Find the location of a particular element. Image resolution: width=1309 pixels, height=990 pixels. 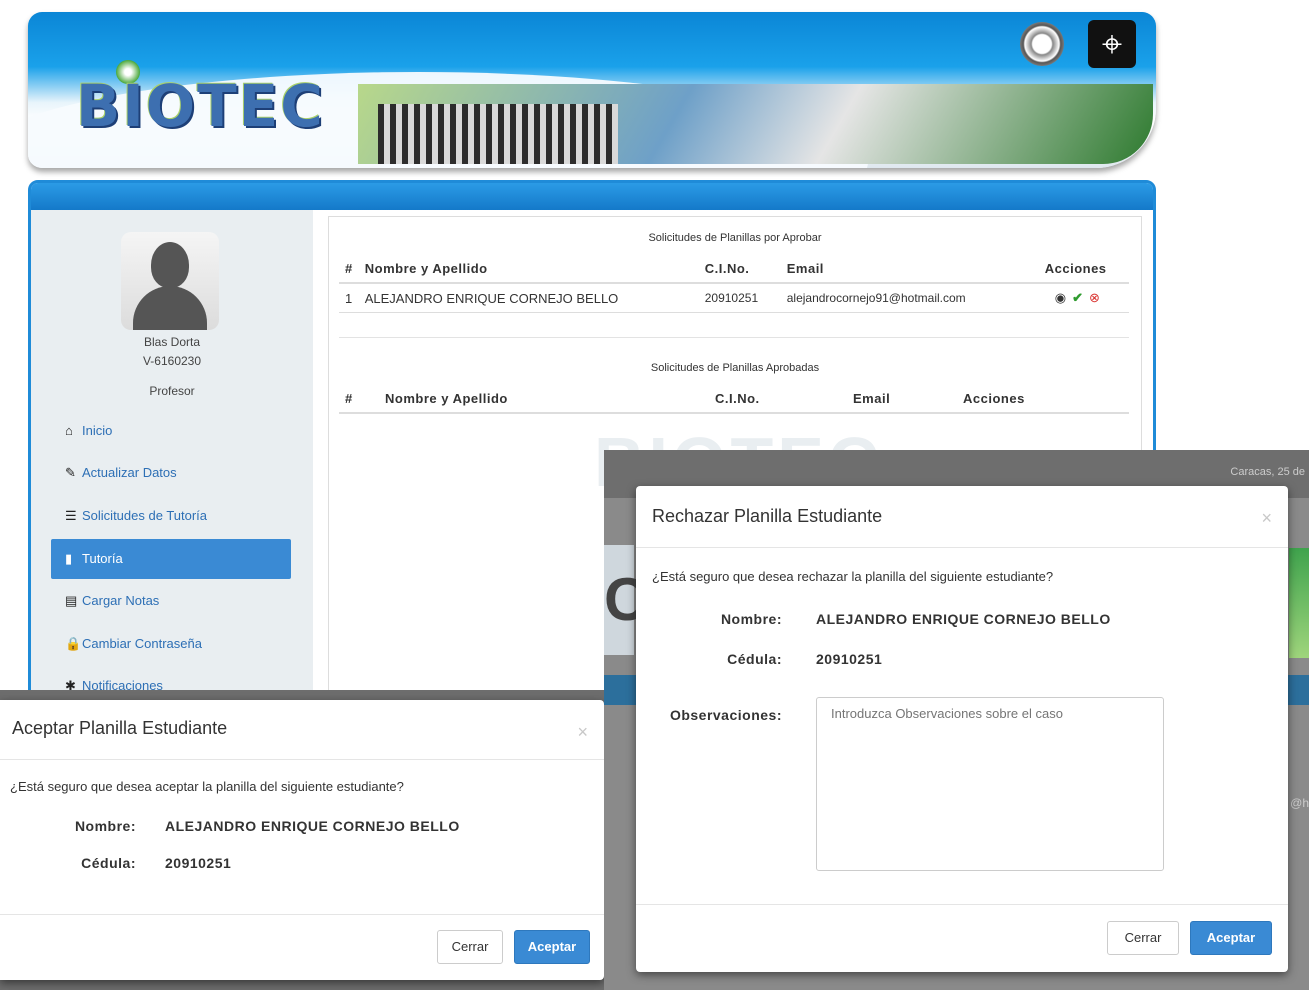

avatar-head-icon is located at coordinates (170, 265).